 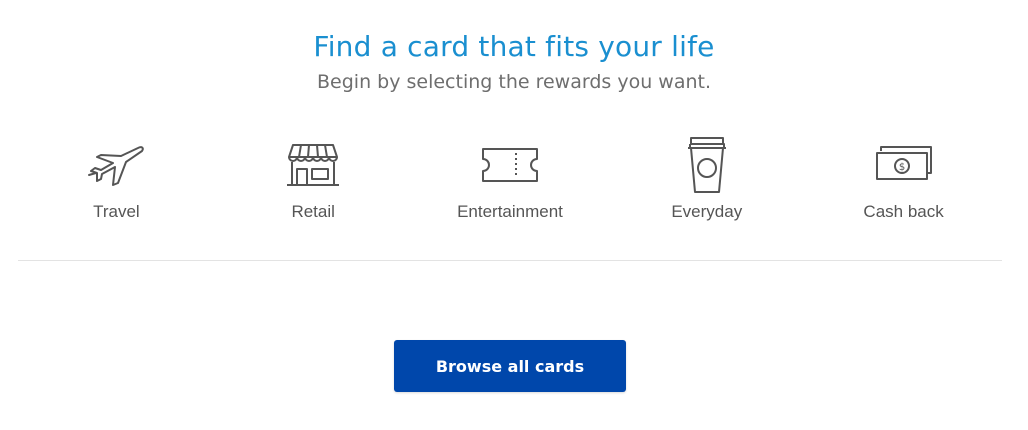 What do you see at coordinates (313, 165) in the screenshot?
I see `storefront-icon` at bounding box center [313, 165].